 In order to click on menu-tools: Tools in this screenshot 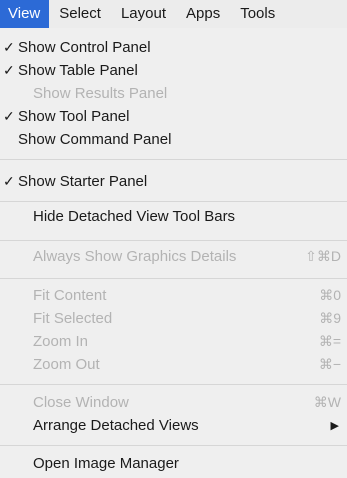, I will do `click(257, 14)`.